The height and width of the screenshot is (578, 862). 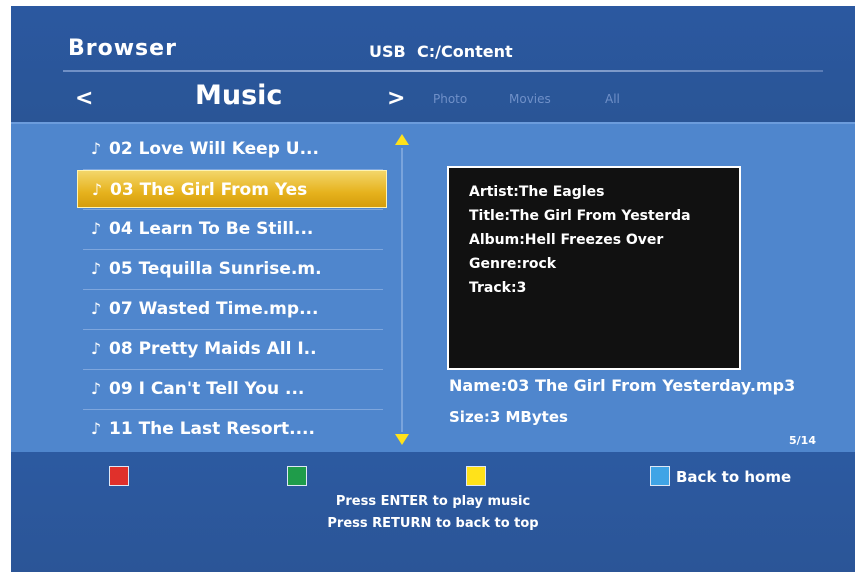 I want to click on list-item-label: 08 Pretty Maids All I.., so click(x=213, y=349).